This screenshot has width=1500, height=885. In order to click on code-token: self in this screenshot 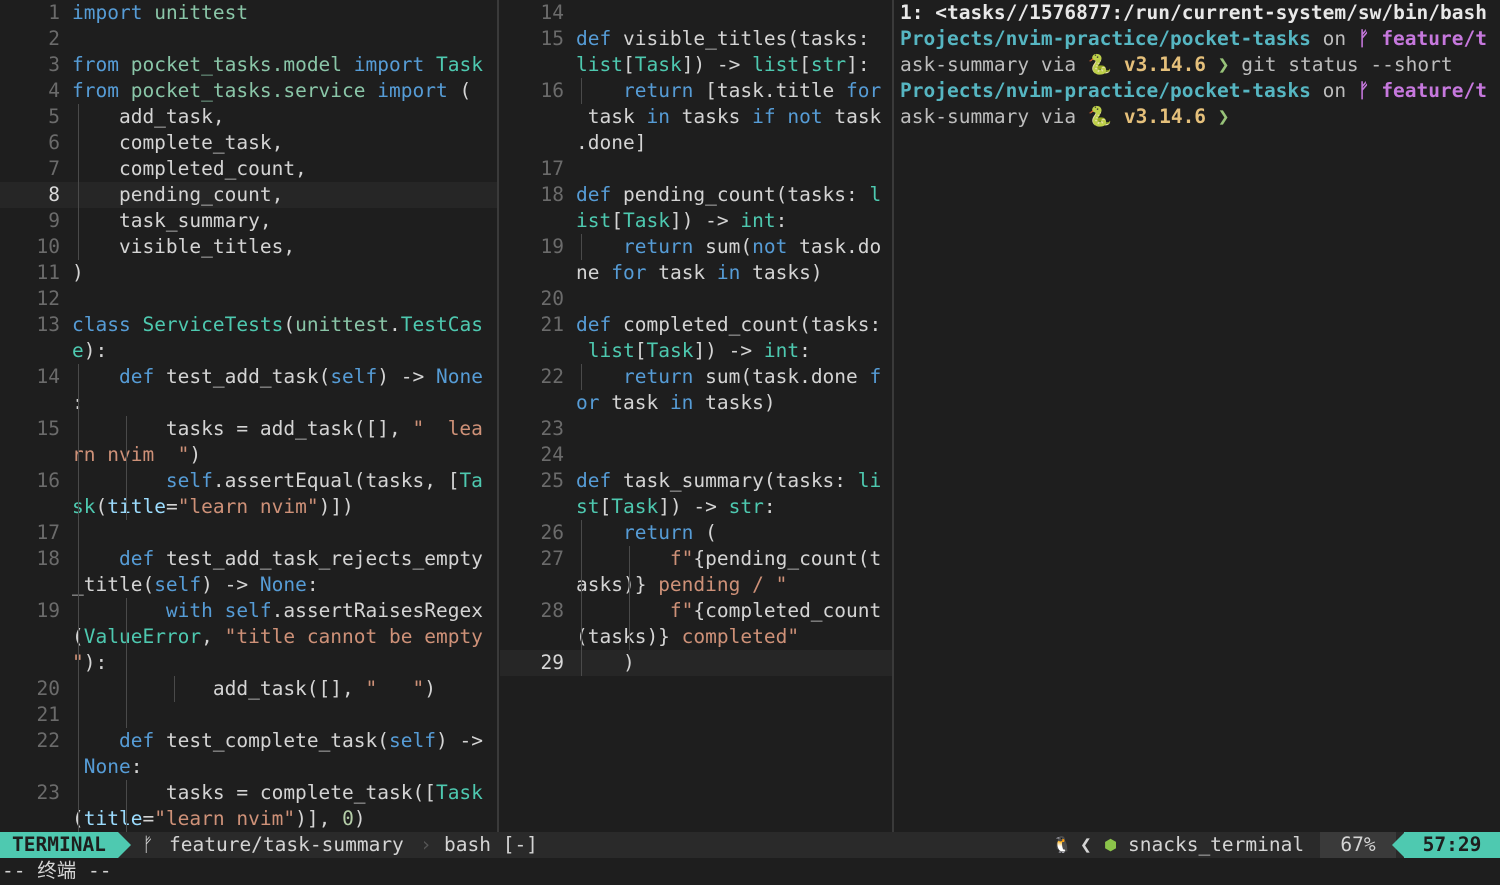, I will do `click(178, 584)`.